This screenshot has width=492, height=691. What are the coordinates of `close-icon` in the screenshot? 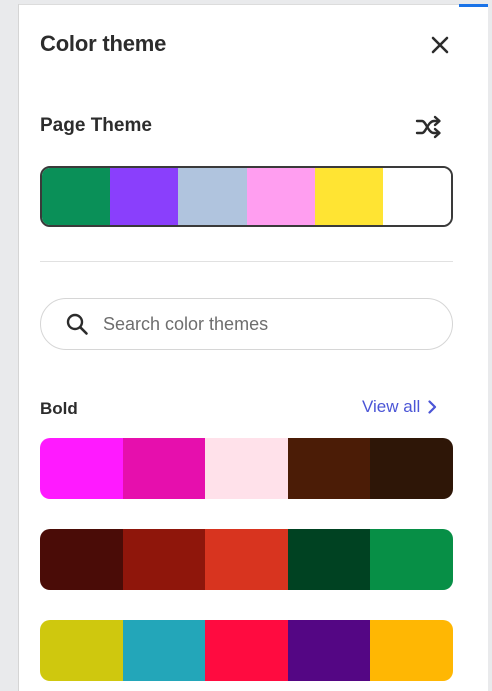 It's located at (440, 45).